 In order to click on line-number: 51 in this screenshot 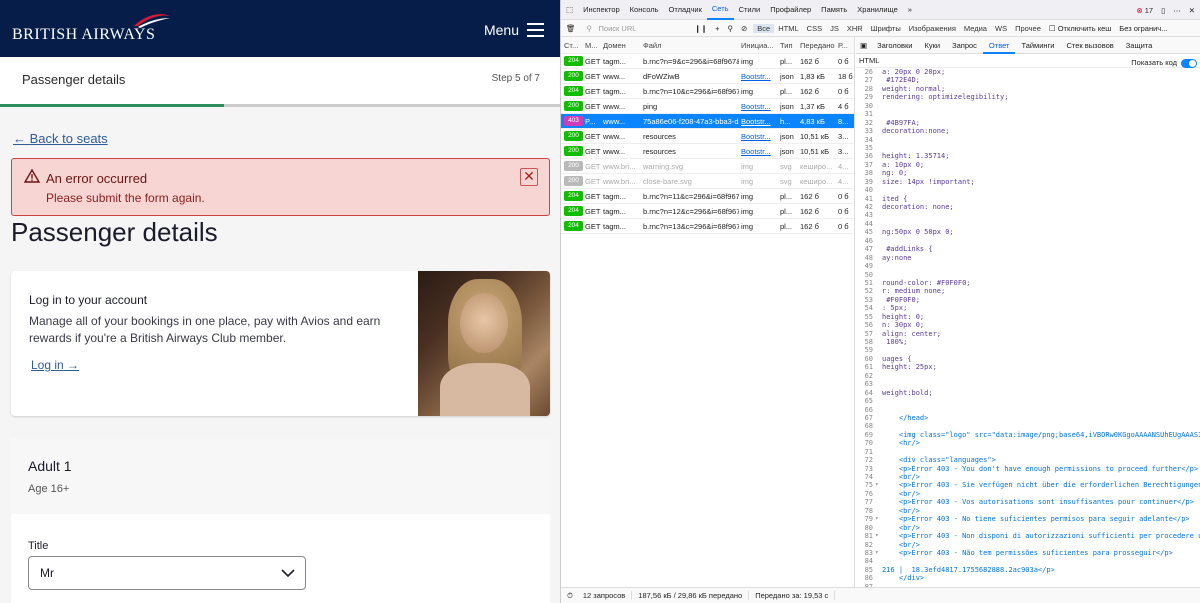, I will do `click(868, 282)`.